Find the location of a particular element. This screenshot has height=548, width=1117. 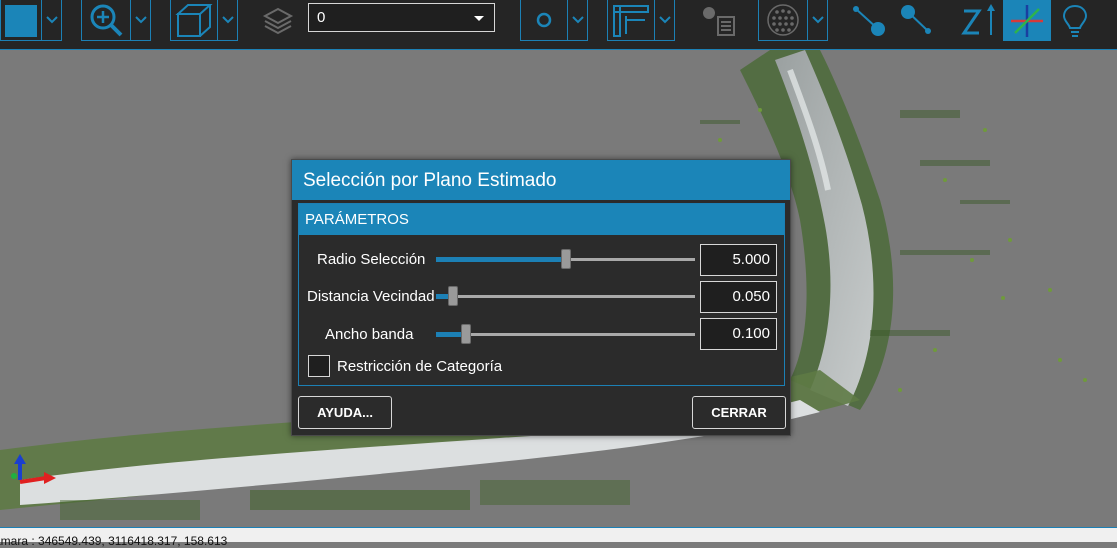

connect-points-icon is located at coordinates (869, 20).